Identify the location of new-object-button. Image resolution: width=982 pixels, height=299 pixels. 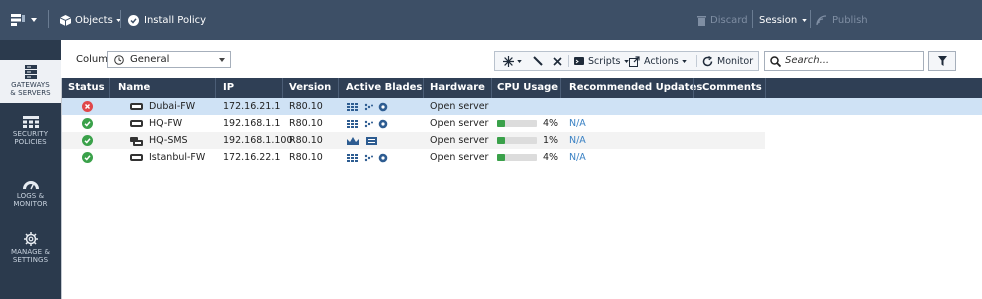
(512, 61).